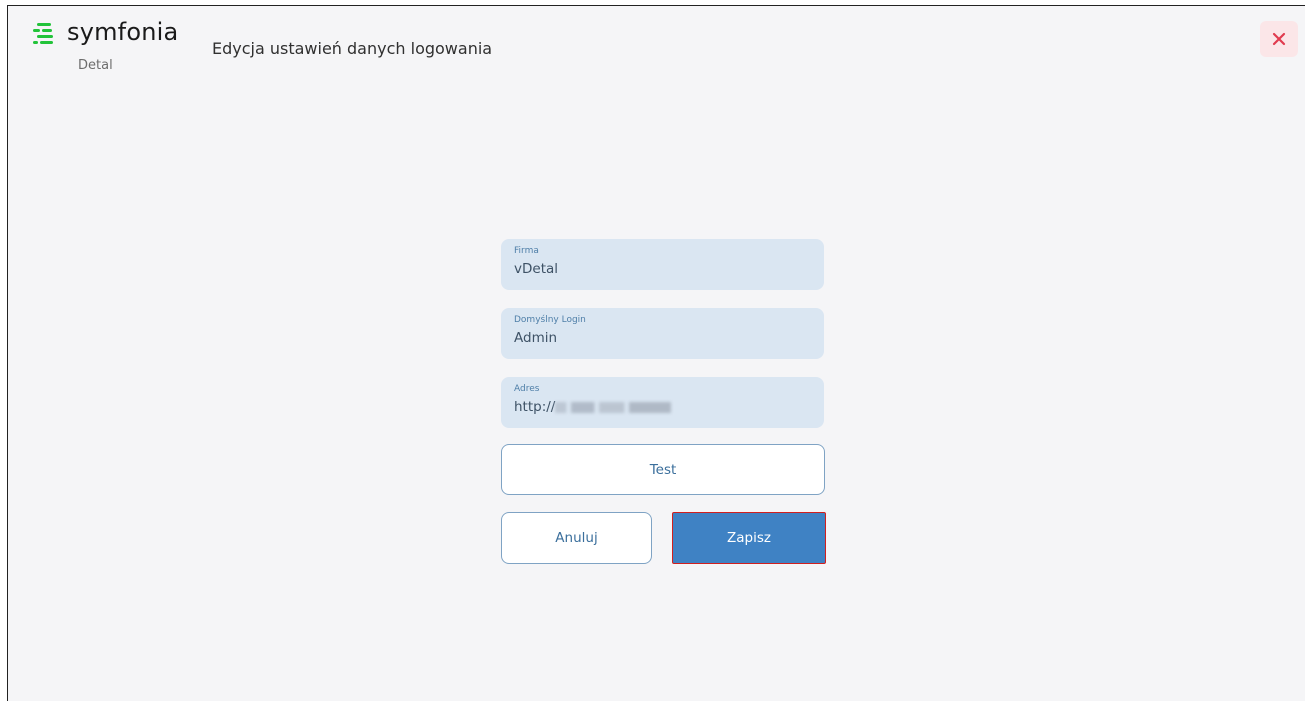  Describe the element at coordinates (43, 33) in the screenshot. I see `symfonia-logo-icon` at that location.